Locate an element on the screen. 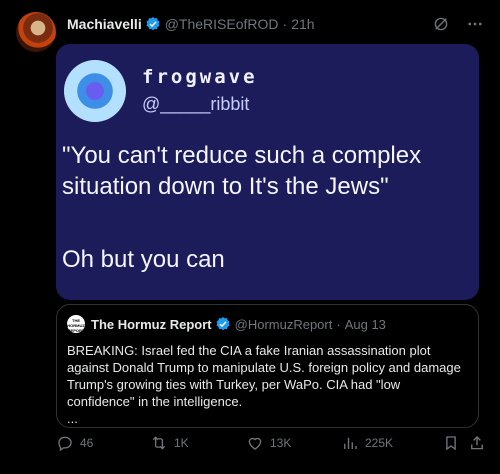 This screenshot has height=474, width=500. grok-icon is located at coordinates (441, 24).